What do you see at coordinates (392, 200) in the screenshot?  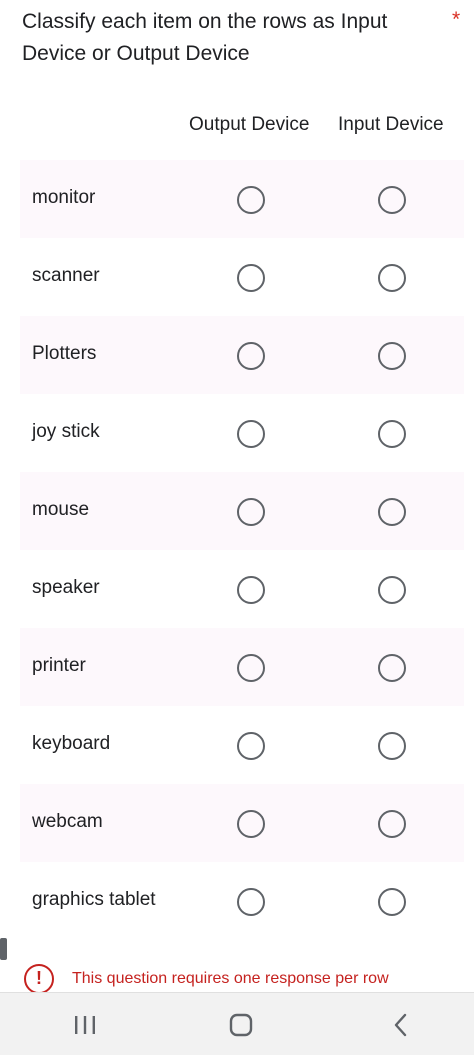 I see `radio-input-monitor` at bounding box center [392, 200].